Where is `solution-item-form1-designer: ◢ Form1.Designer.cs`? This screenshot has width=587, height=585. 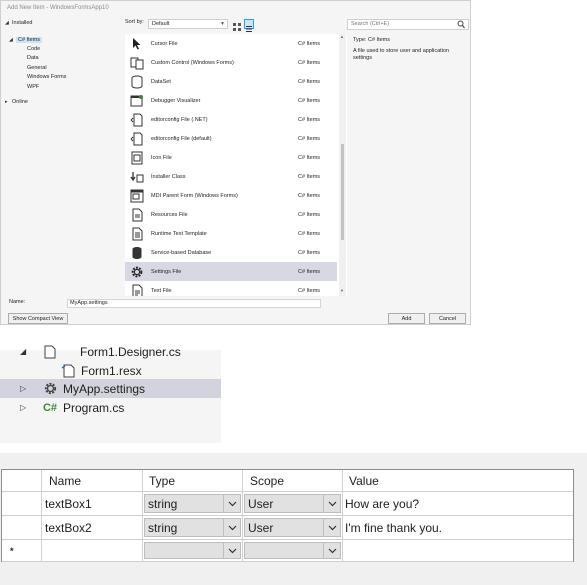
solution-item-form1-designer: ◢ Form1.Designer.cs is located at coordinates (110, 351).